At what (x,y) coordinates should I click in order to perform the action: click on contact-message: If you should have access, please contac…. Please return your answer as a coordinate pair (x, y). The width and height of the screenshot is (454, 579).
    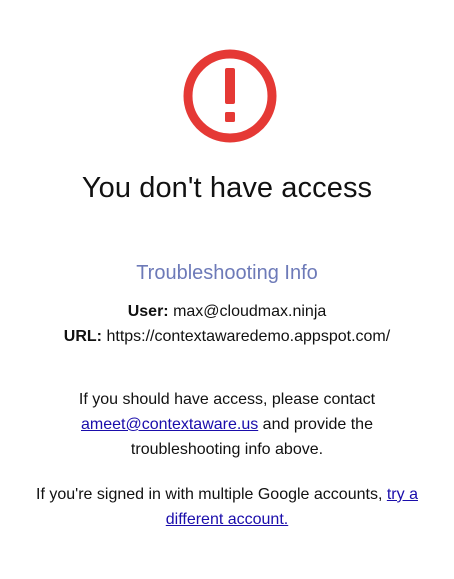
    Looking at the image, I should click on (227, 424).